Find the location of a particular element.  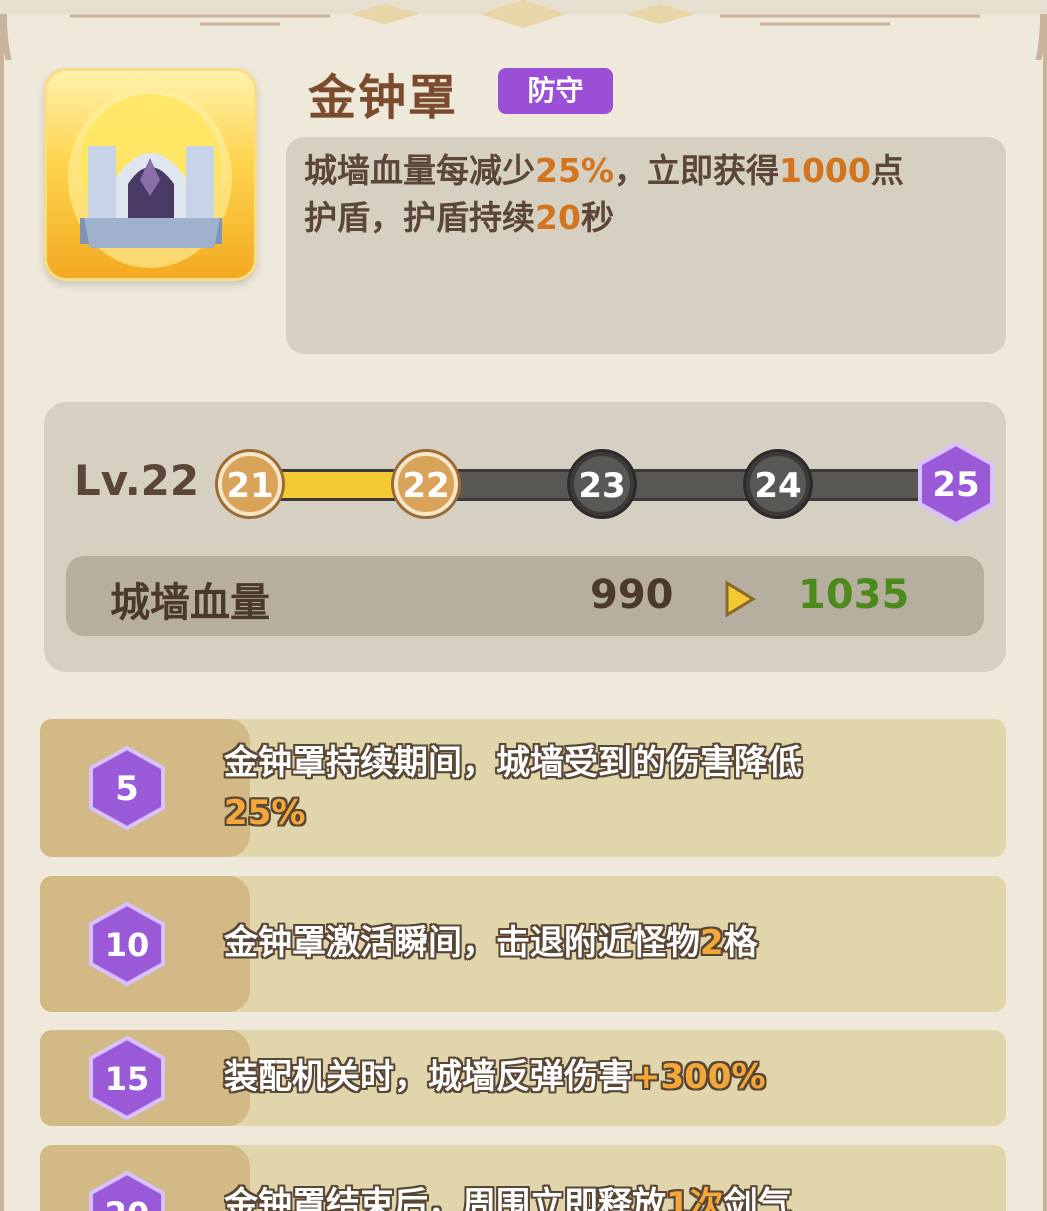

level-track-empty is located at coordinates (691, 485).